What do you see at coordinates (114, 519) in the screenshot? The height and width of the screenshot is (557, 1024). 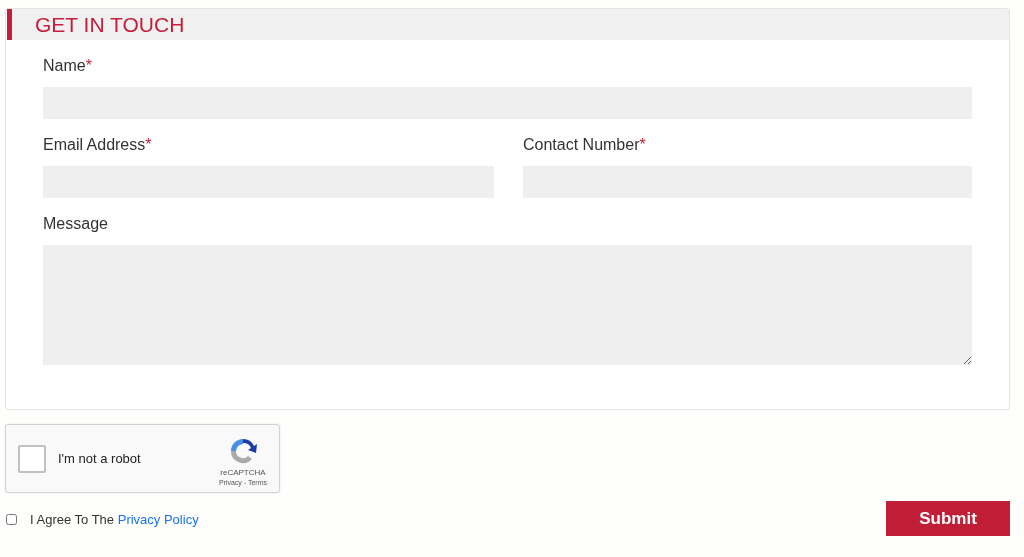 I see `agree-text: I Agree To The Privacy Policy` at bounding box center [114, 519].